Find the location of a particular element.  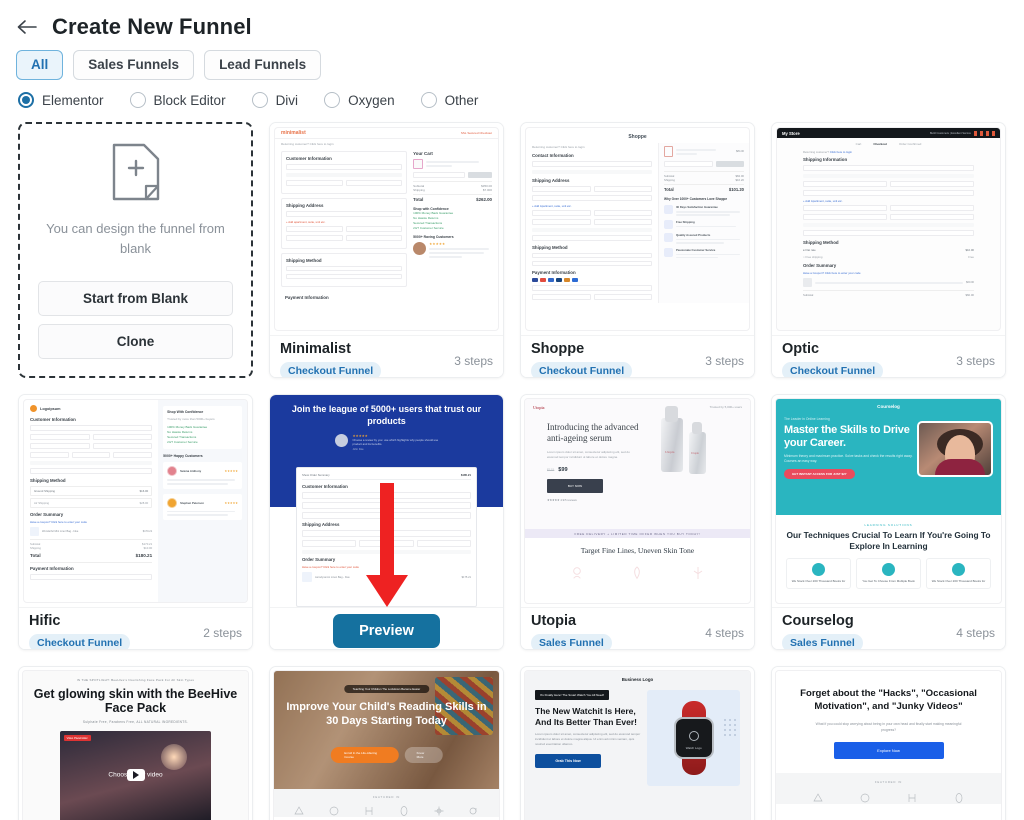

thumb-video-label: Video Placeholder is located at coordinates (77, 738).